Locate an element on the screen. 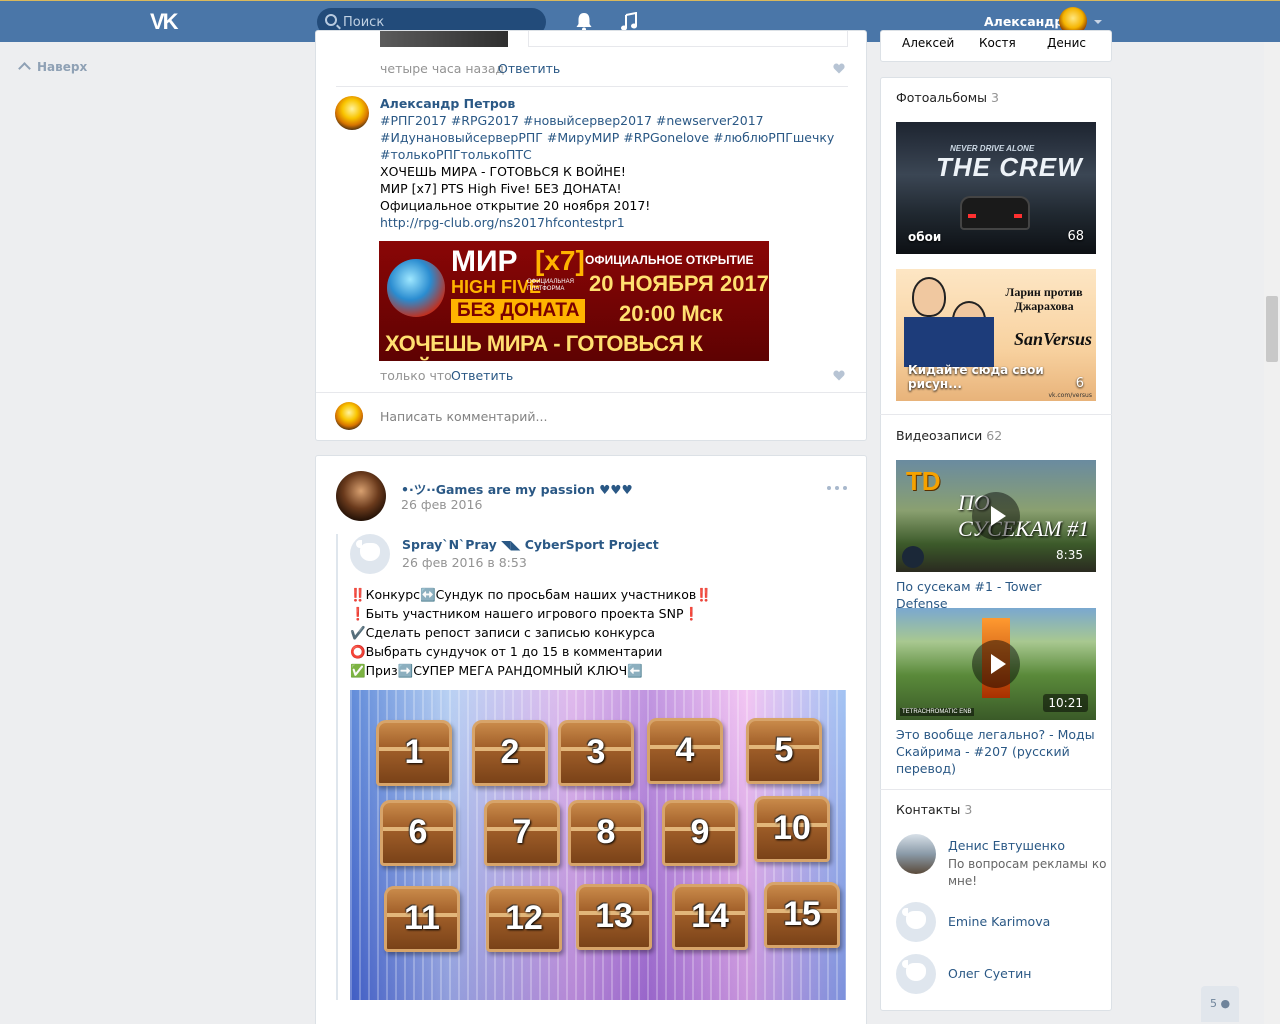  repost-author-avatar is located at coordinates (373, 554).